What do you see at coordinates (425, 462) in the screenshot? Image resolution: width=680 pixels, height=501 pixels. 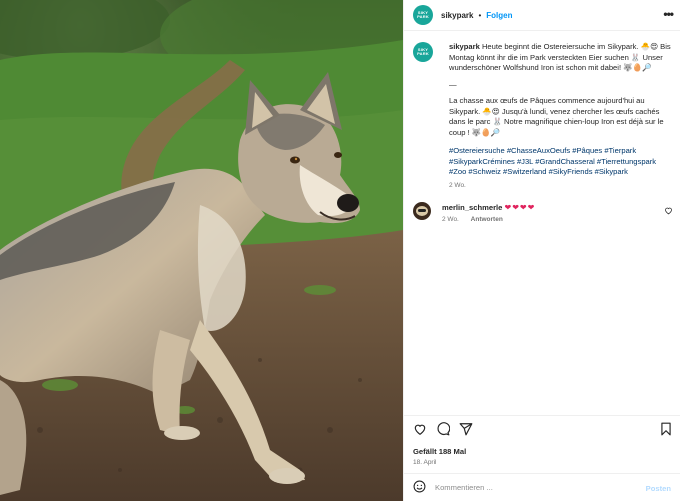 I see `post-date: 18. April` at bounding box center [425, 462].